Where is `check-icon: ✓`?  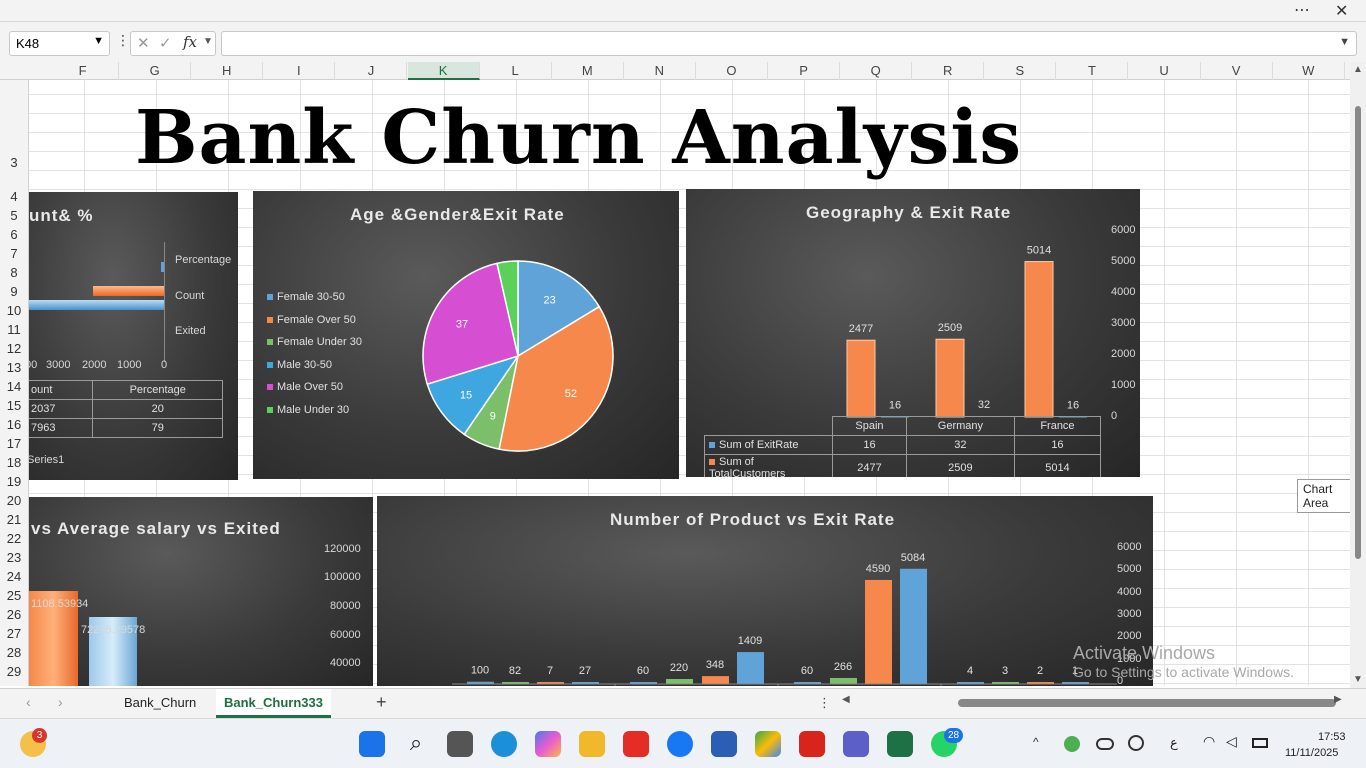 check-icon: ✓ is located at coordinates (165, 43).